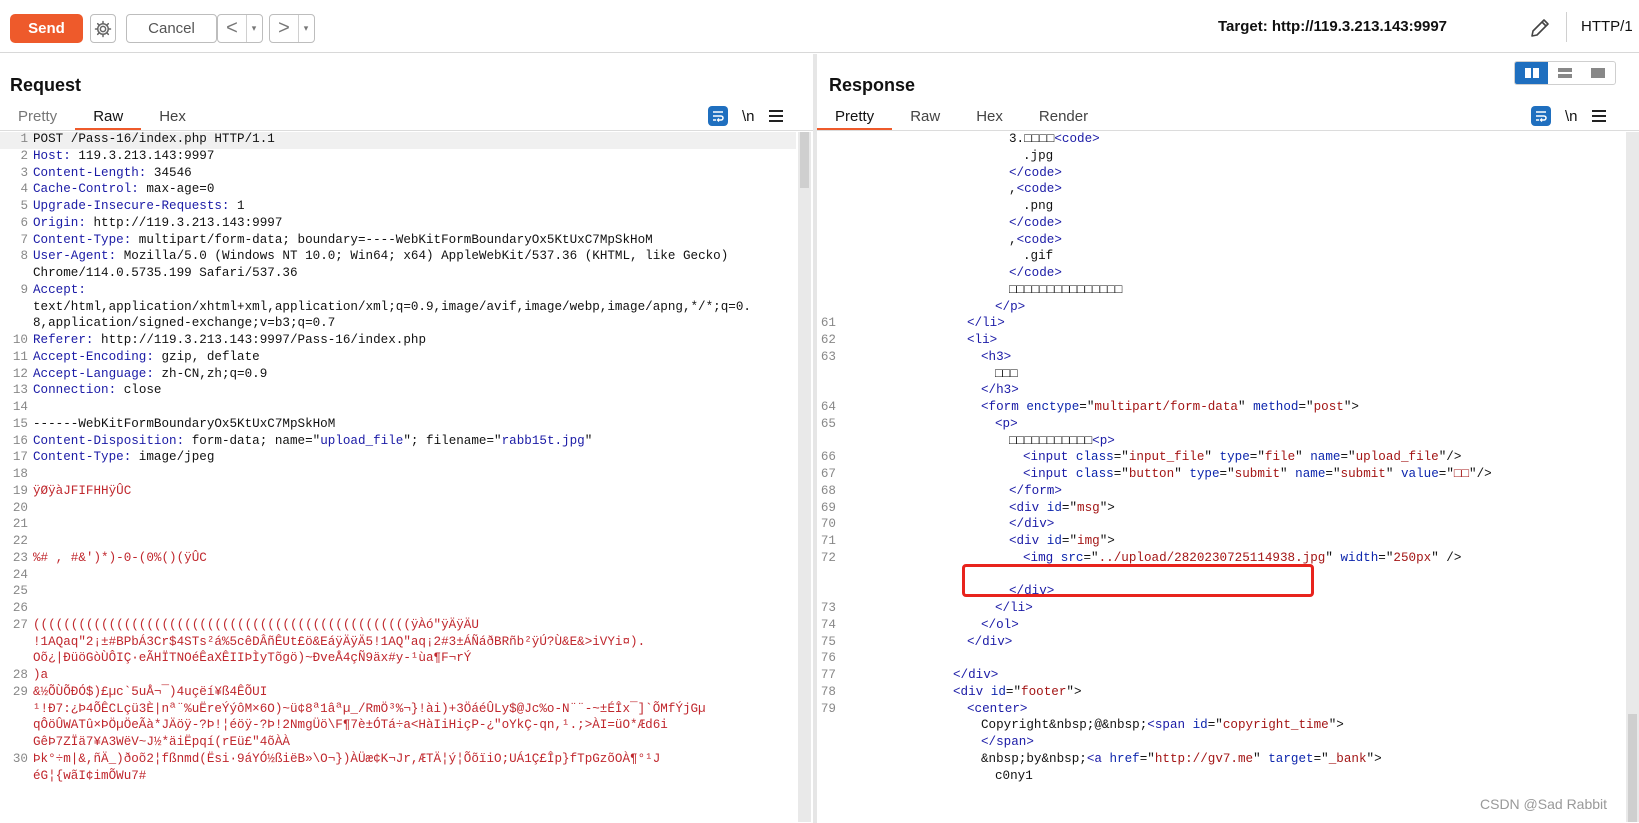 Image resolution: width=1639 pixels, height=823 pixels. I want to click on code-line: ,<code>, so click(1035, 189).